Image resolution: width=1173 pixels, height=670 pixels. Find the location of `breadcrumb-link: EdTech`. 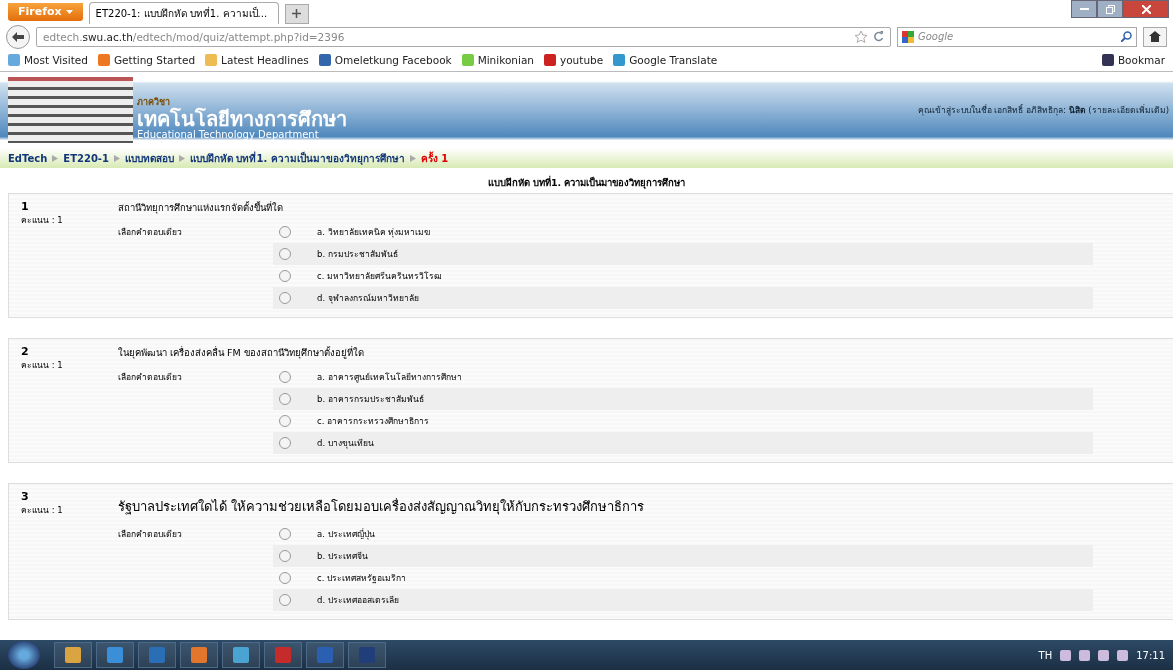

breadcrumb-link: EdTech is located at coordinates (28, 158).